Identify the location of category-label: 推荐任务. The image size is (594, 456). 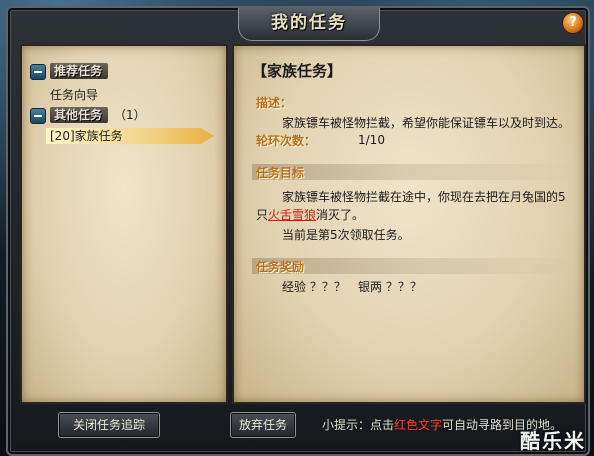
(79, 71).